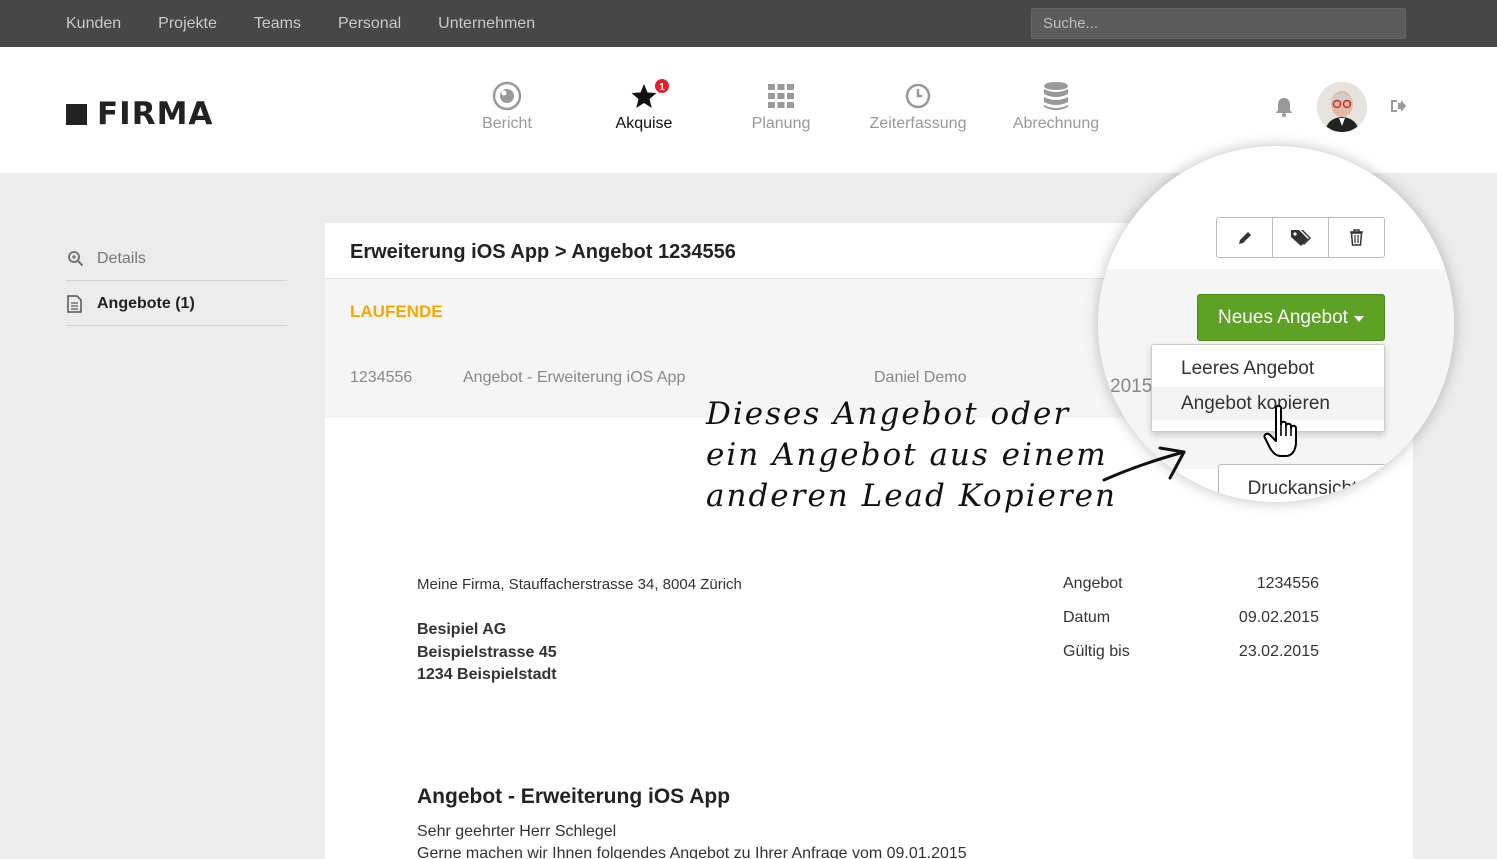 This screenshot has width=1497, height=859. Describe the element at coordinates (1087, 617) in the screenshot. I see `meta-label: Datum` at that location.